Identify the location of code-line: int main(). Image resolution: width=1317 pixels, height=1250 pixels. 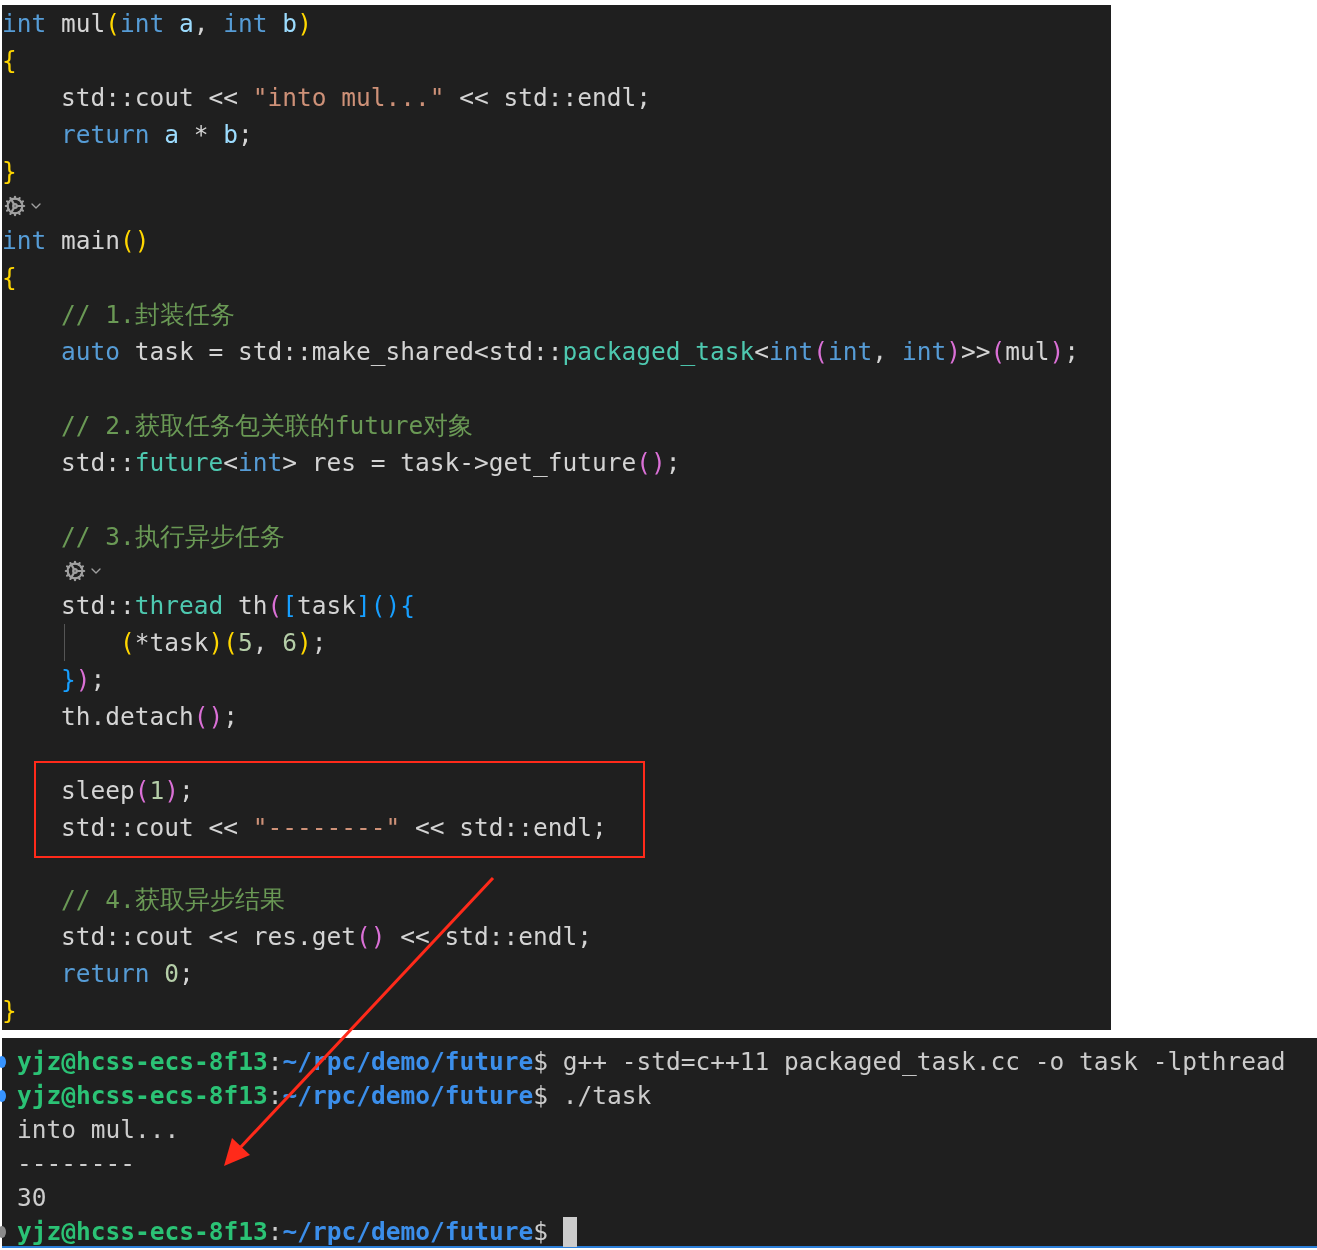
(76, 241).